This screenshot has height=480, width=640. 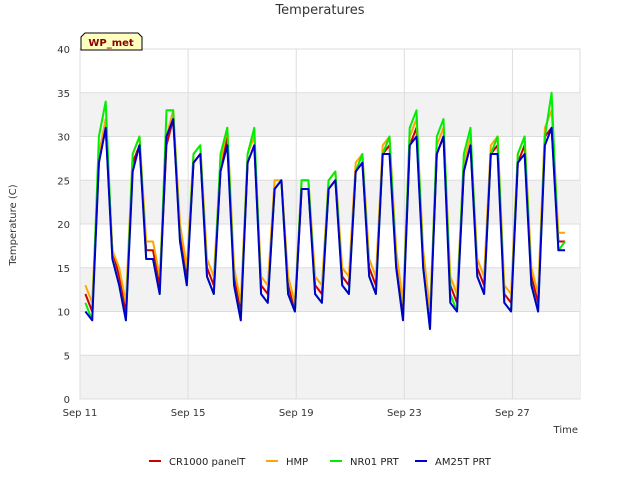 What do you see at coordinates (63, 138) in the screenshot?
I see `y-tick-label: 30` at bounding box center [63, 138].